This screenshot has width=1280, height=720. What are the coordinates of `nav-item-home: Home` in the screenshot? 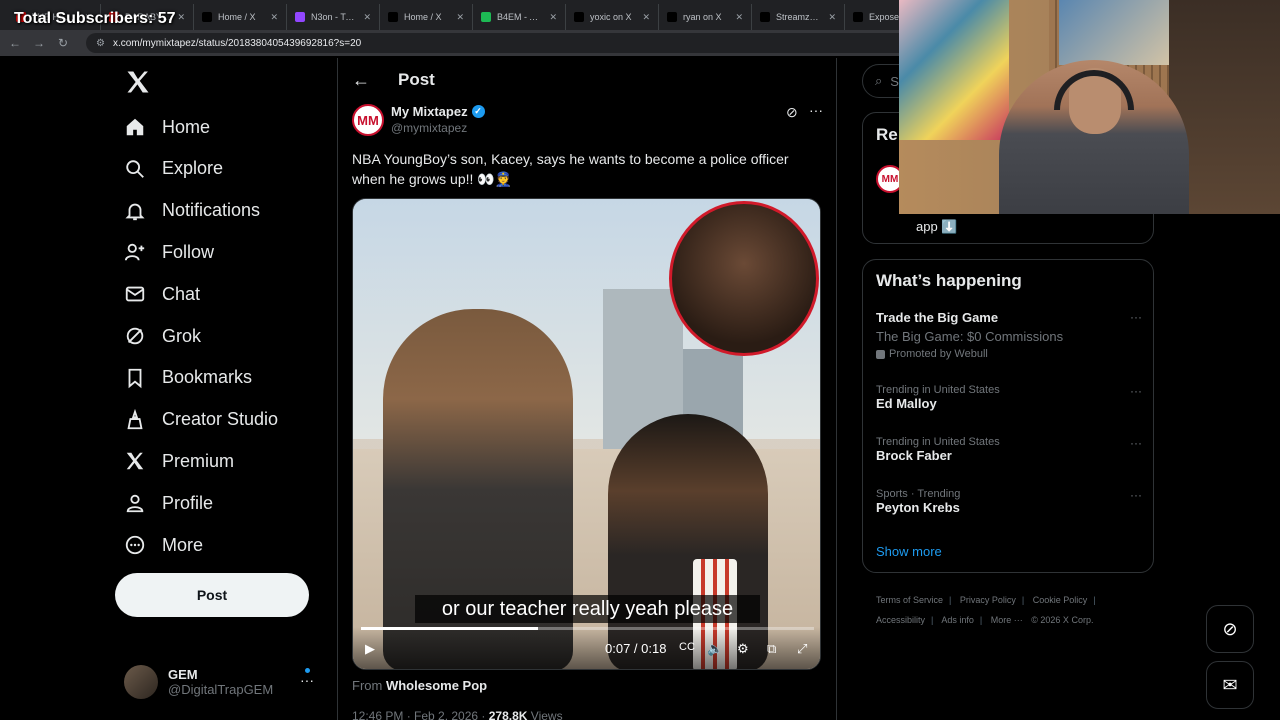 It's located at (167, 127).